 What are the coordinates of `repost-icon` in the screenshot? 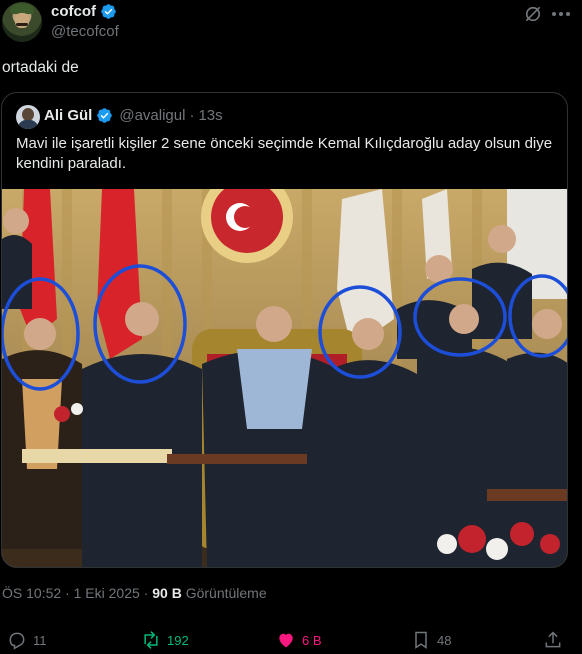 It's located at (151, 640).